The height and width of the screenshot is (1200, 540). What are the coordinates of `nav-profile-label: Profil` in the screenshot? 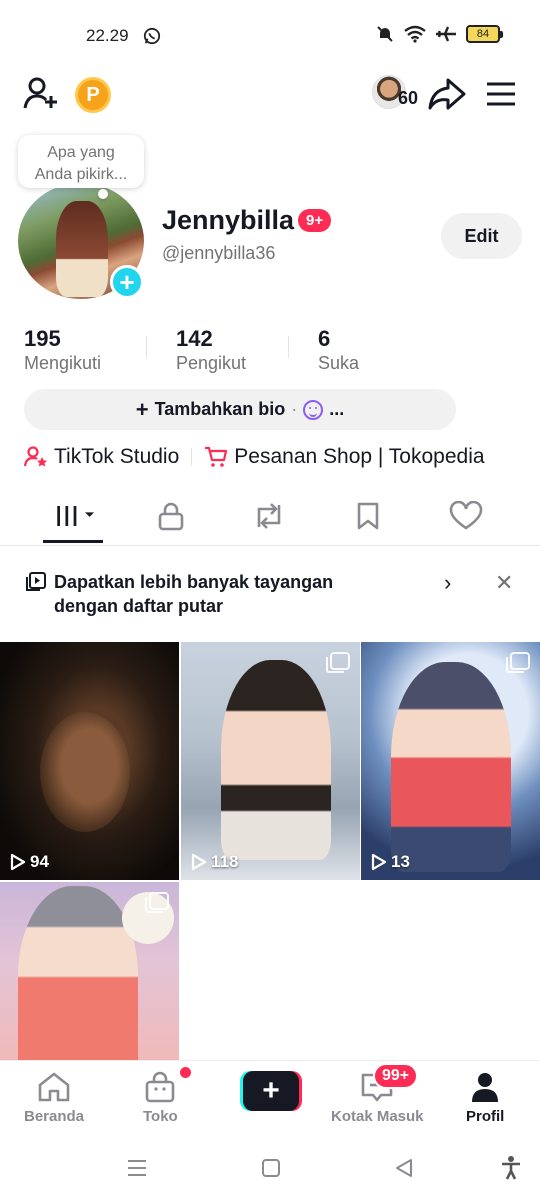 It's located at (485, 1116).